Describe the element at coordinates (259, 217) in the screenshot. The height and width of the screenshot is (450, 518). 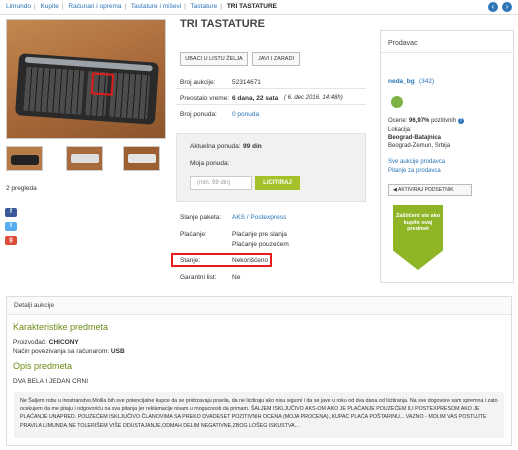
I see `shipping-link: AKS / Postexpress` at that location.